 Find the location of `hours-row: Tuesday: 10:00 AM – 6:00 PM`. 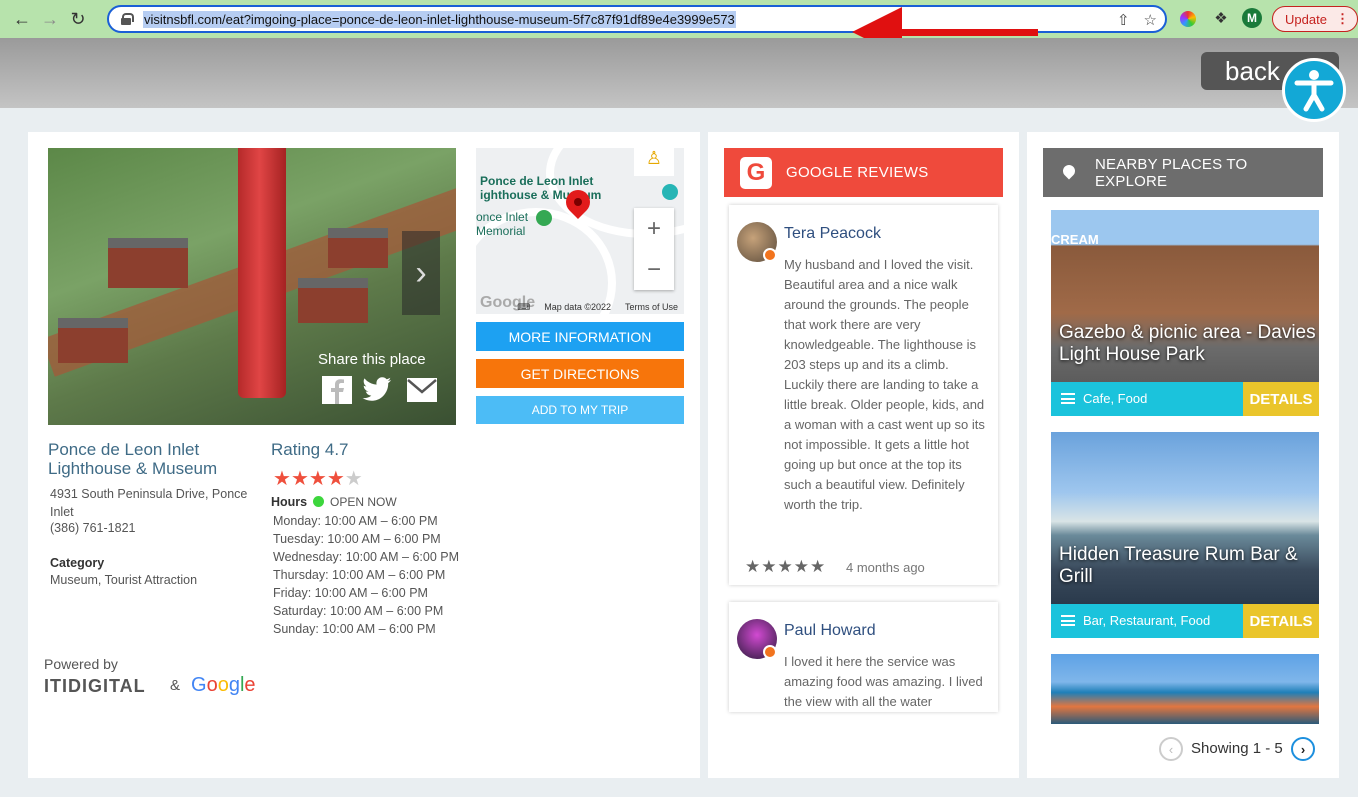

hours-row: Tuesday: 10:00 AM – 6:00 PM is located at coordinates (357, 539).